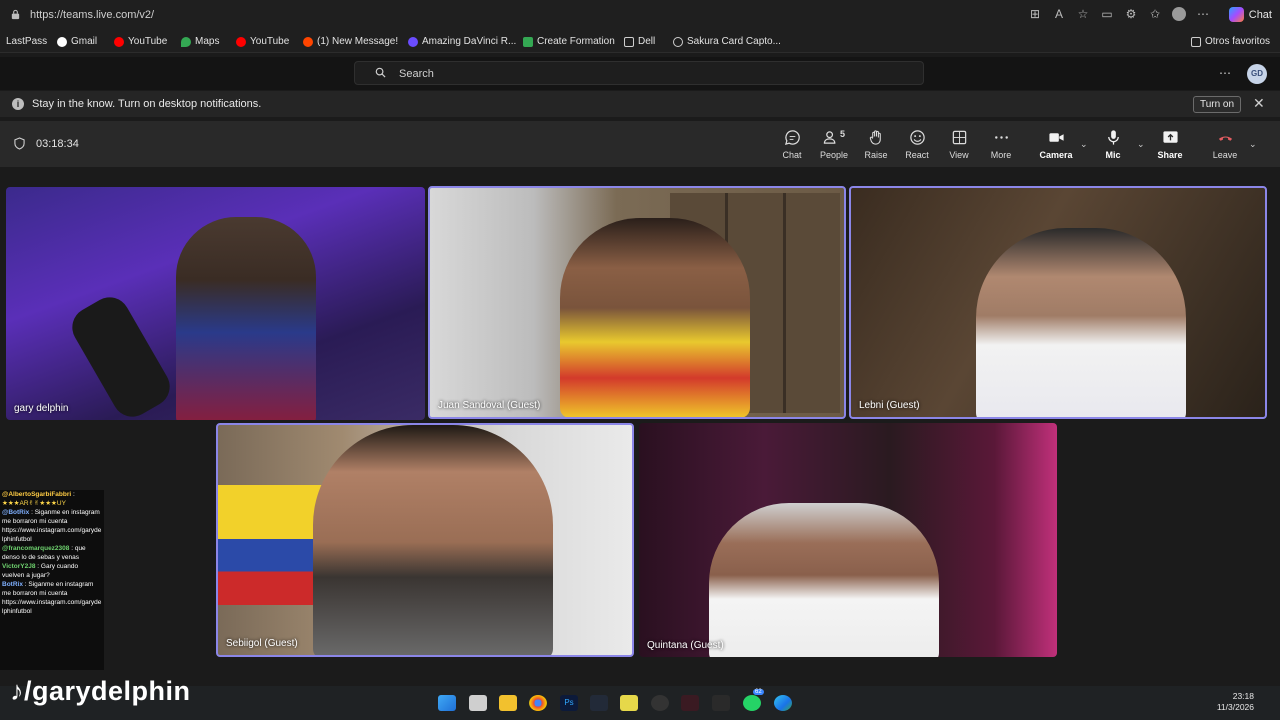  I want to click on url-field: https://teams.live.com/v2/, so click(92, 15).